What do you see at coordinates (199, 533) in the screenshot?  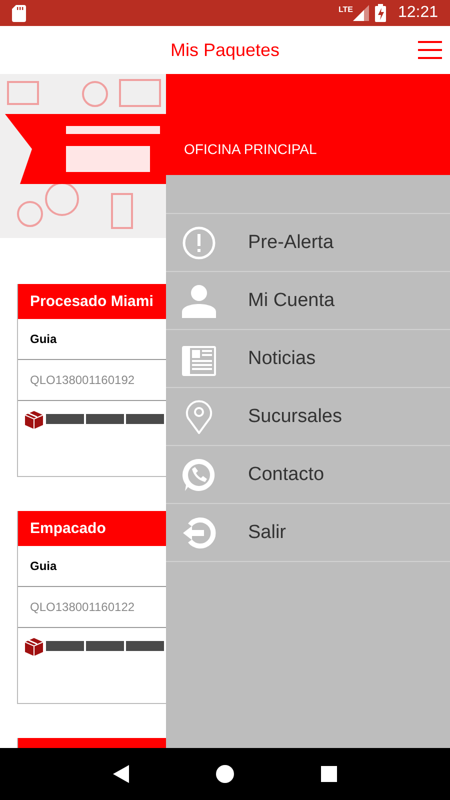 I see `logout-icon` at bounding box center [199, 533].